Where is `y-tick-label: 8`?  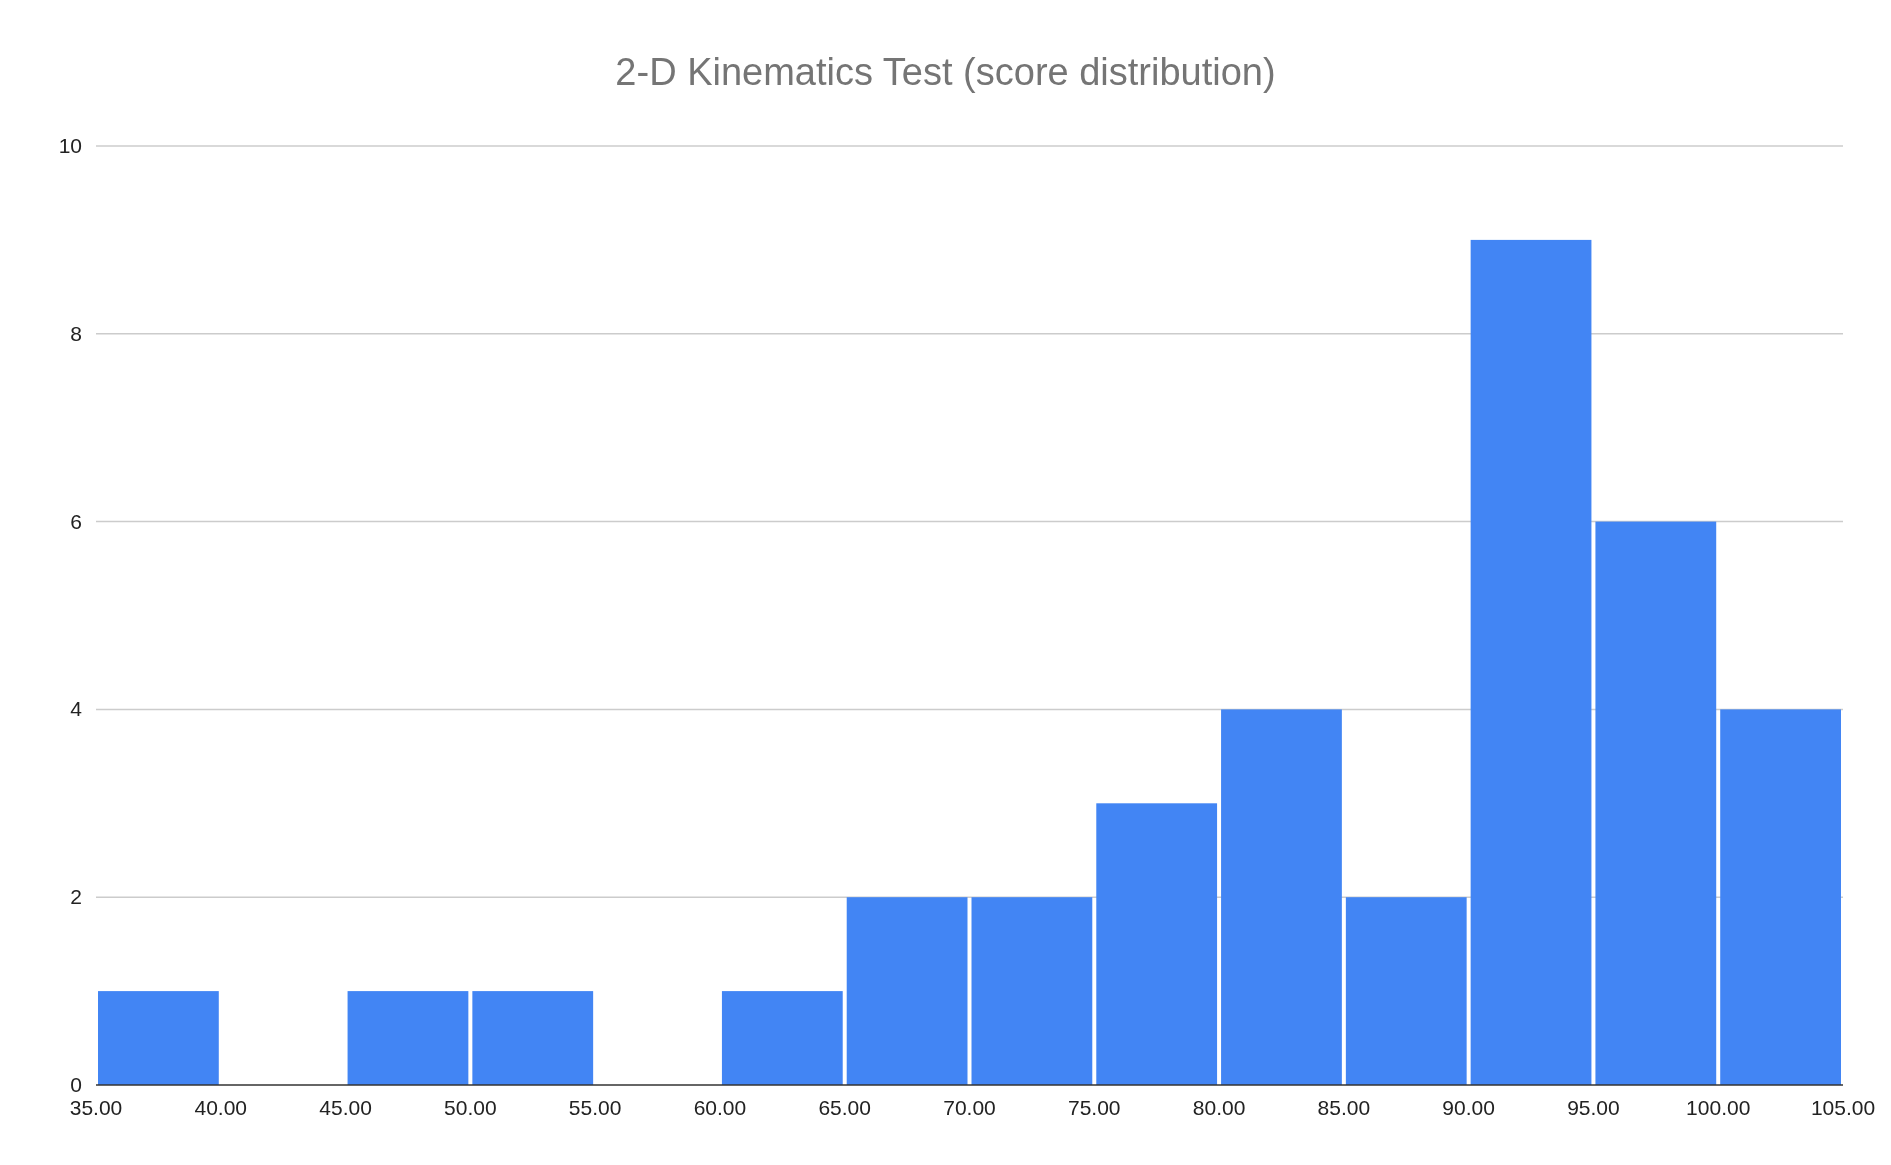
y-tick-label: 8 is located at coordinates (76, 333).